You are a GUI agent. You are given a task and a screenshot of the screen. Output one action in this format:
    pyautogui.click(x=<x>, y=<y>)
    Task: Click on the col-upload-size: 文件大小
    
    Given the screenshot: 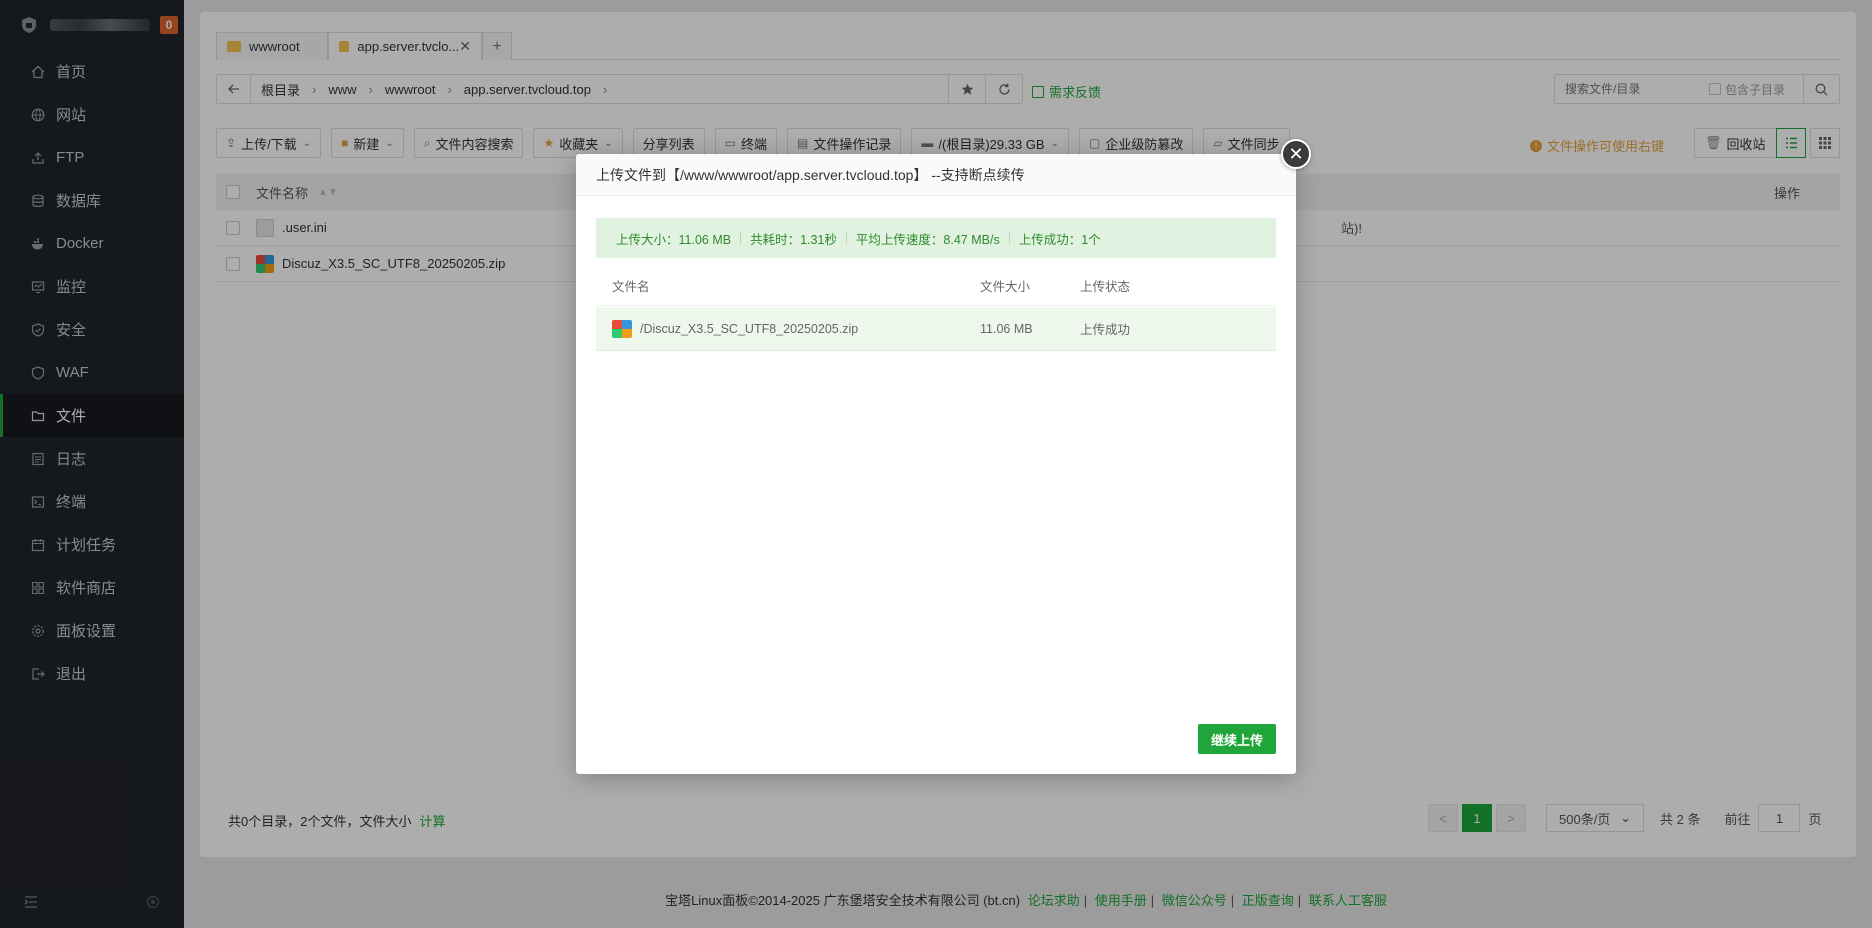 What is the action you would take?
    pyautogui.click(x=1005, y=287)
    